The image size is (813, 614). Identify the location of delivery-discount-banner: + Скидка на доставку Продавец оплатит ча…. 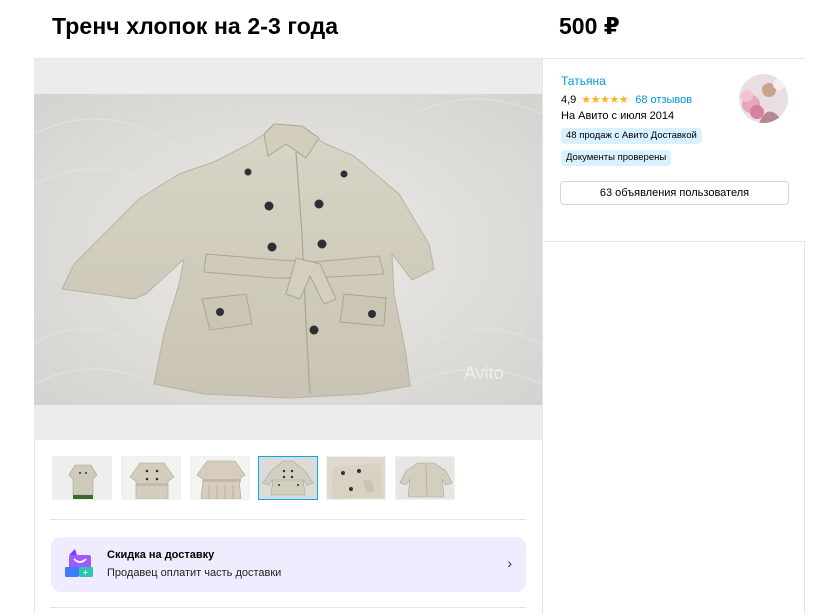
(288, 564).